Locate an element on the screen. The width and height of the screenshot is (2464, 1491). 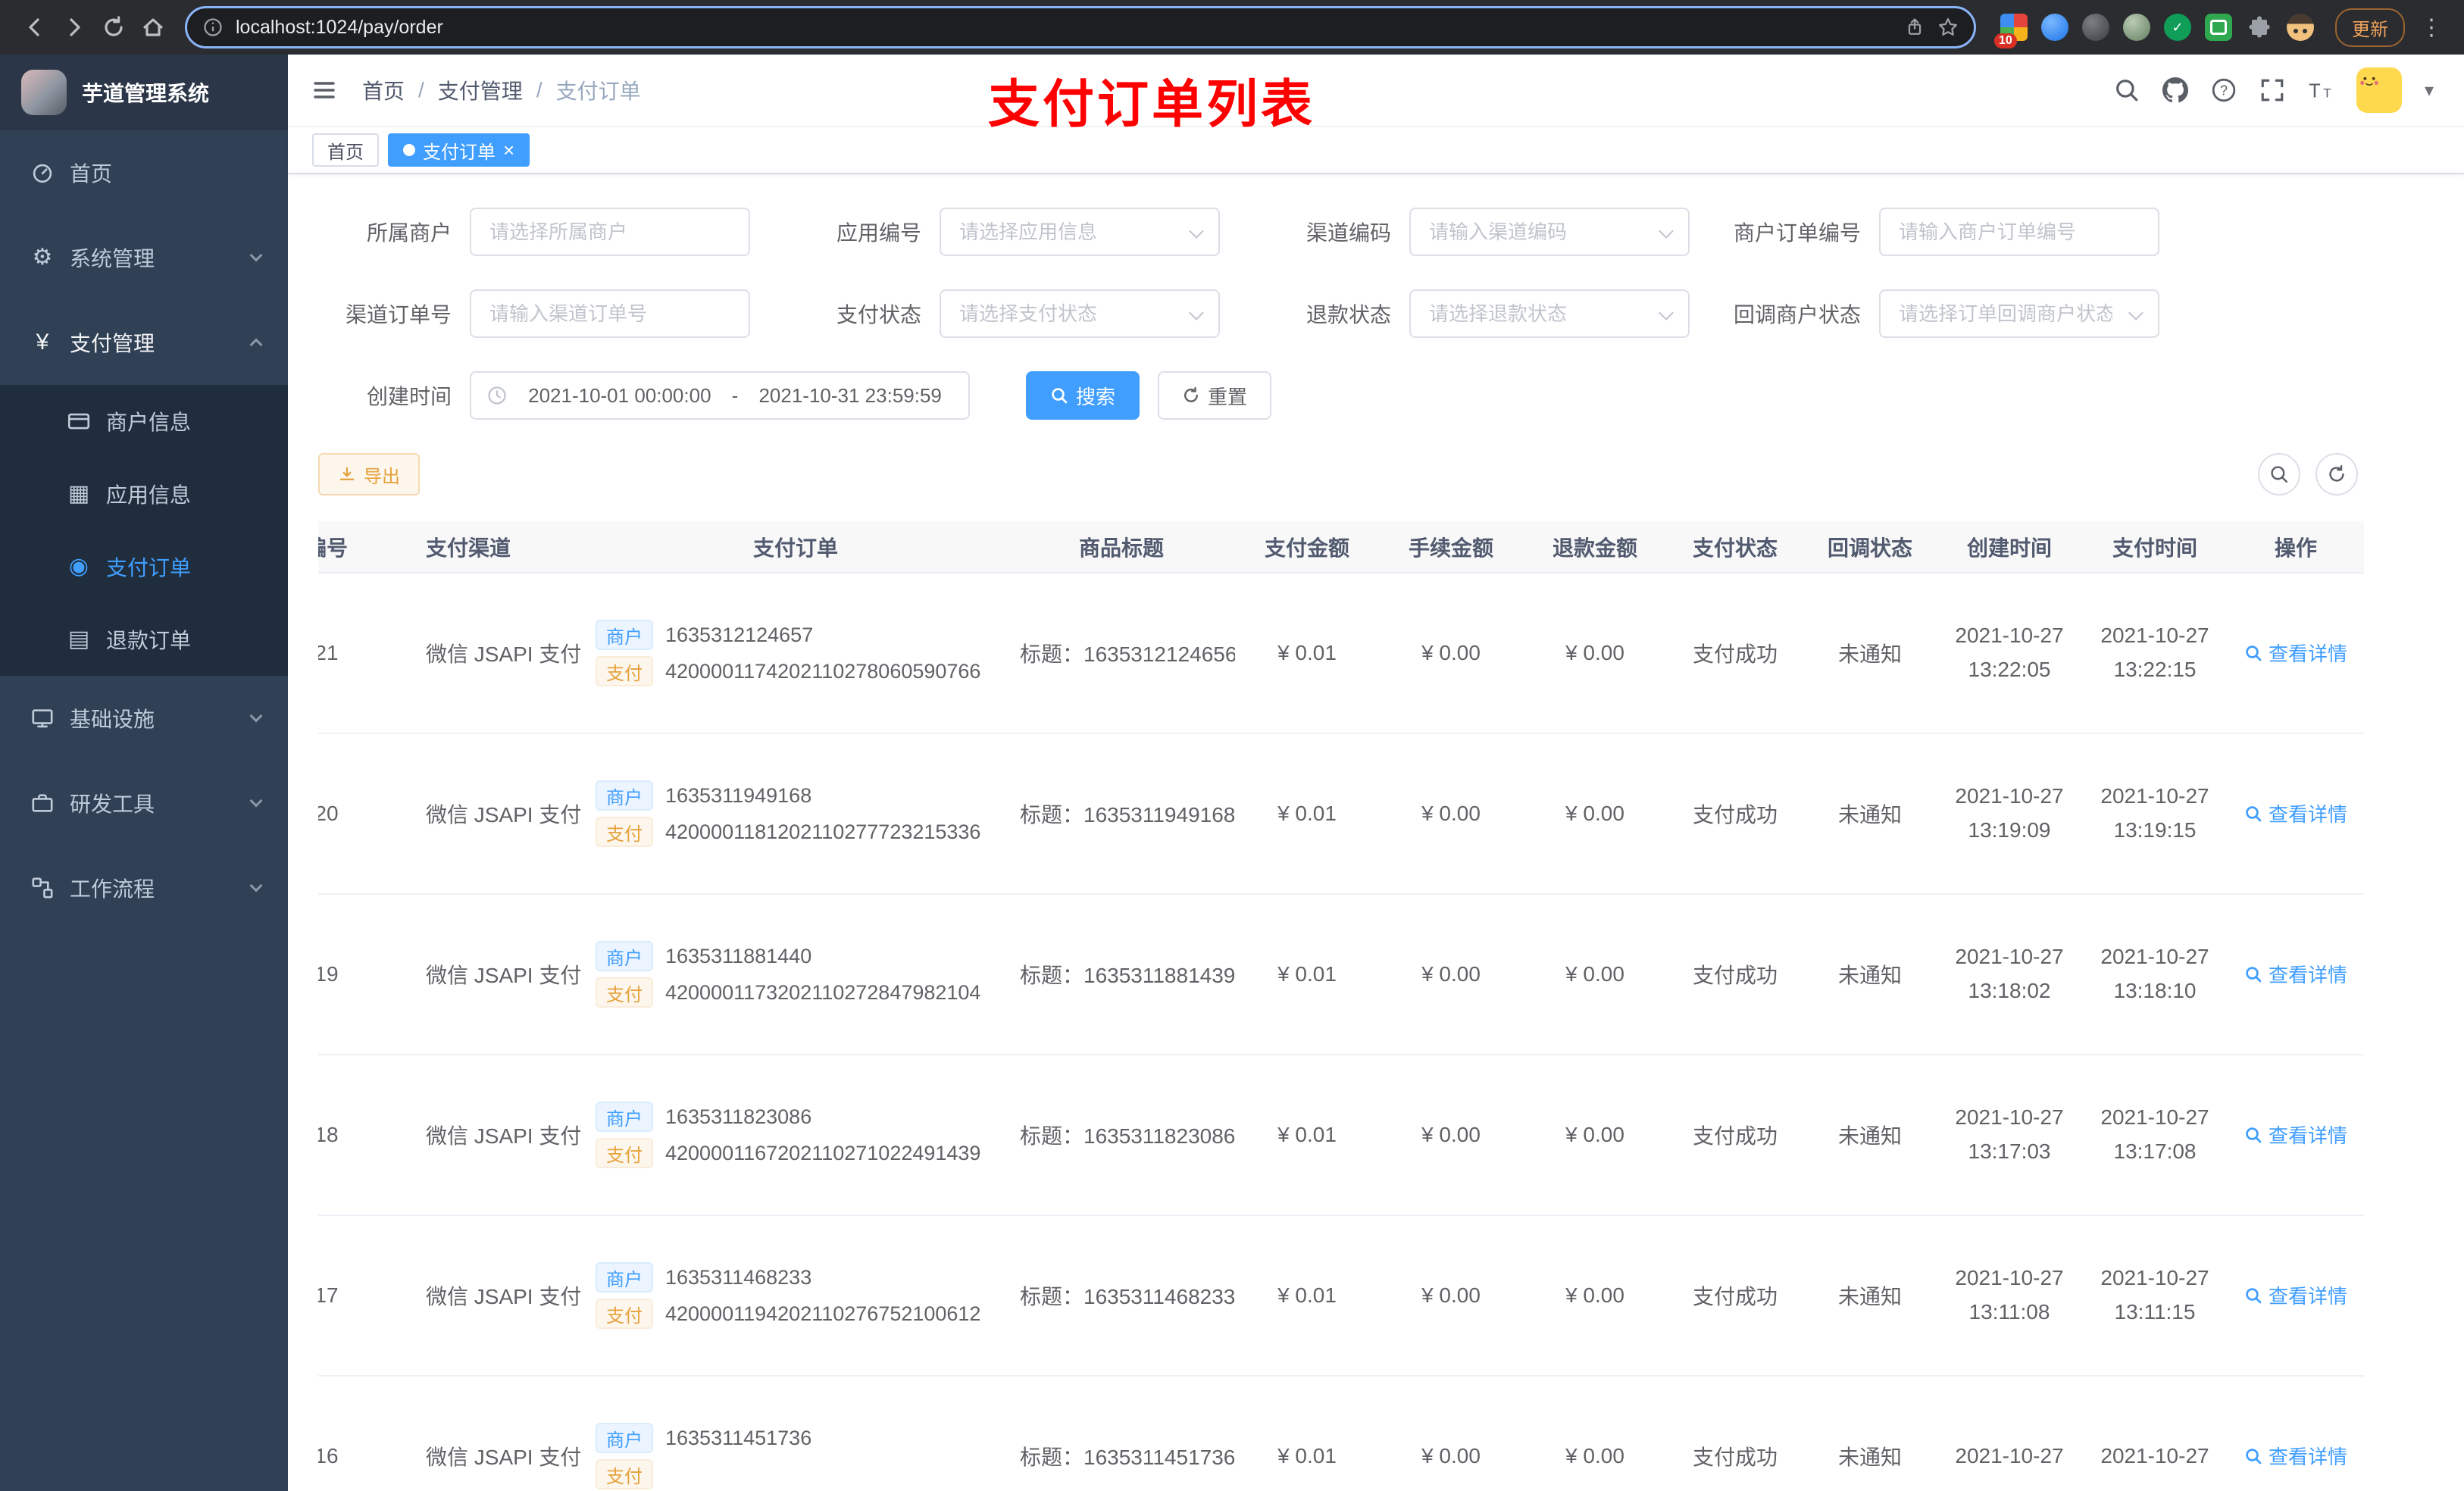
extension-check-icon: ✓ is located at coordinates (2177, 27).